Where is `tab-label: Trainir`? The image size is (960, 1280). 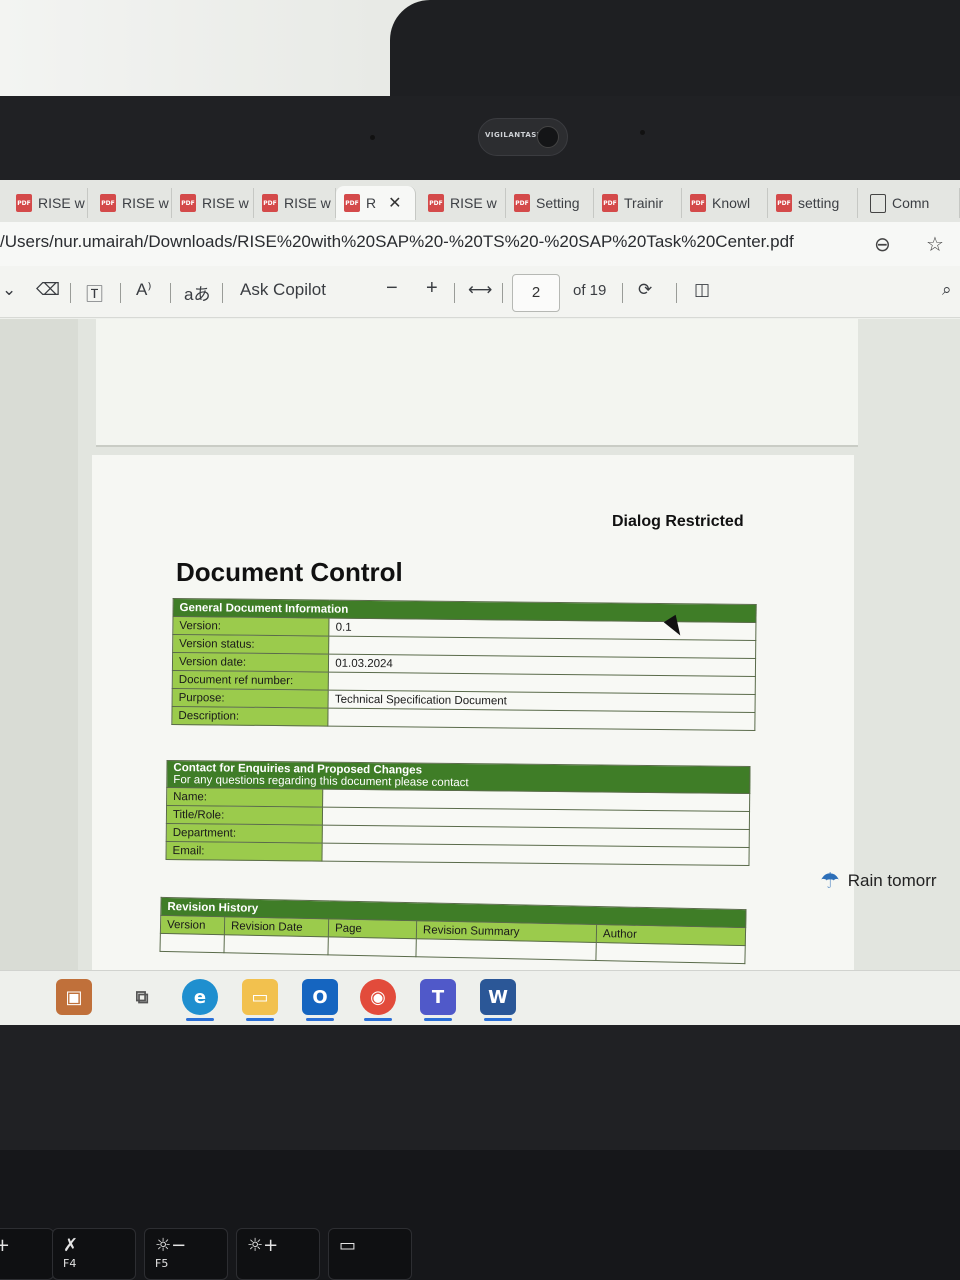
tab-label: Trainir is located at coordinates (644, 203).